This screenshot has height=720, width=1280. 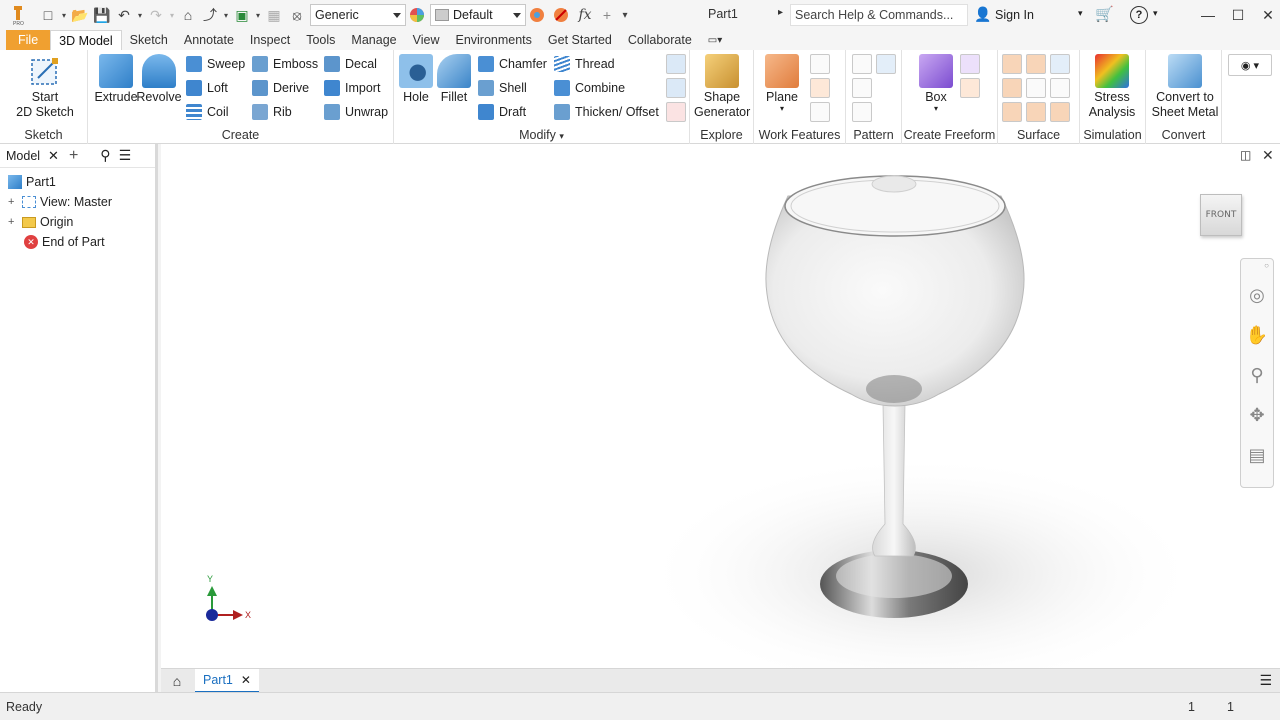 What do you see at coordinates (48, 15) in the screenshot?
I see `new-icon: □` at bounding box center [48, 15].